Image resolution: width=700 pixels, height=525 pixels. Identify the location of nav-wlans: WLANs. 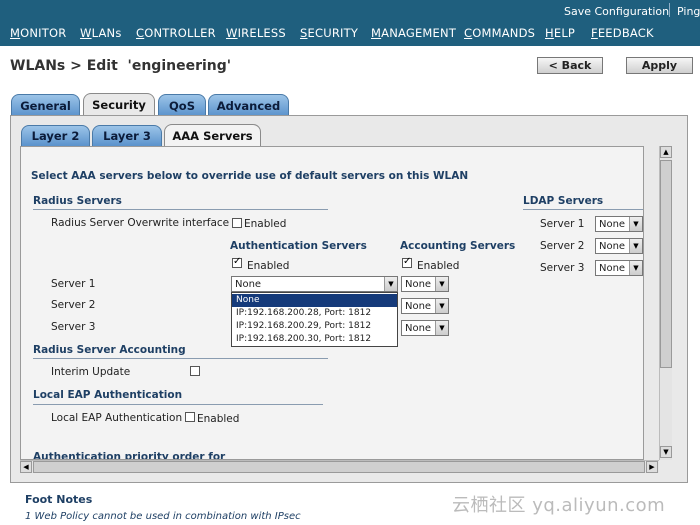
(101, 33).